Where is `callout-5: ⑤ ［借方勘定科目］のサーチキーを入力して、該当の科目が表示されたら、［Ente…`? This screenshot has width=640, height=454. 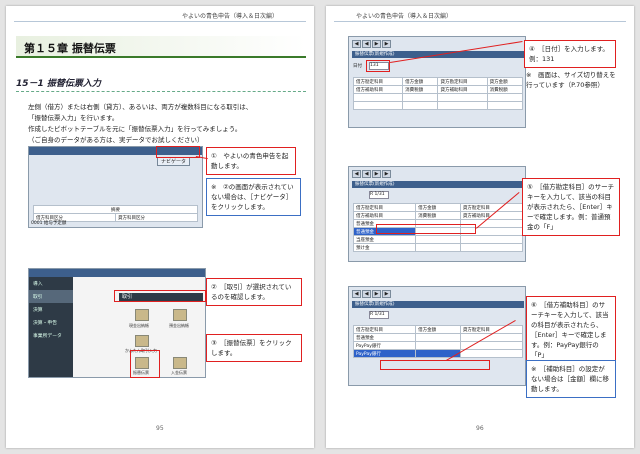
callout-5: ⑤ ［借方勘定科目］のサーチキーを入力して、該当の科目が表示されたら、［Ente… is located at coordinates (571, 207).